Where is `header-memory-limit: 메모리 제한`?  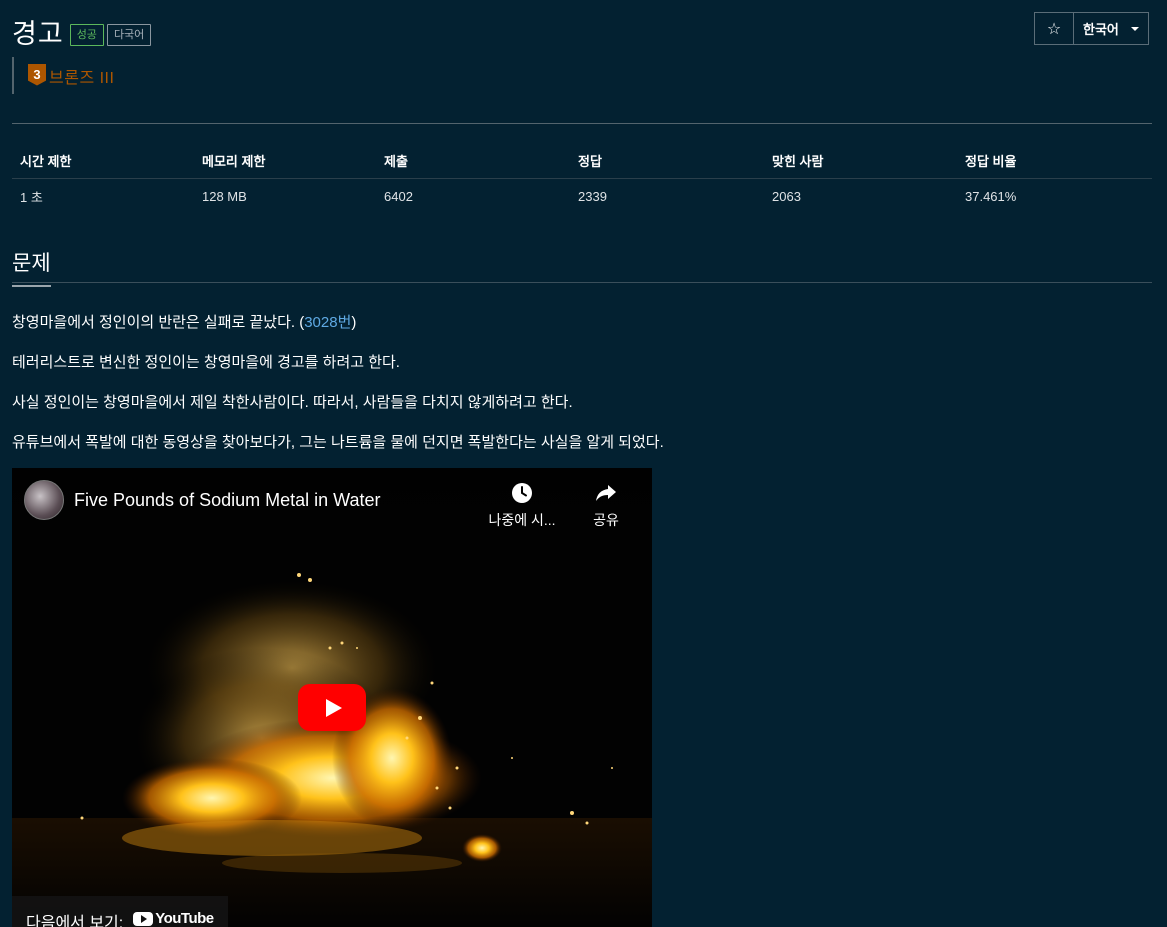
header-memory-limit: 메모리 제한 is located at coordinates (285, 161).